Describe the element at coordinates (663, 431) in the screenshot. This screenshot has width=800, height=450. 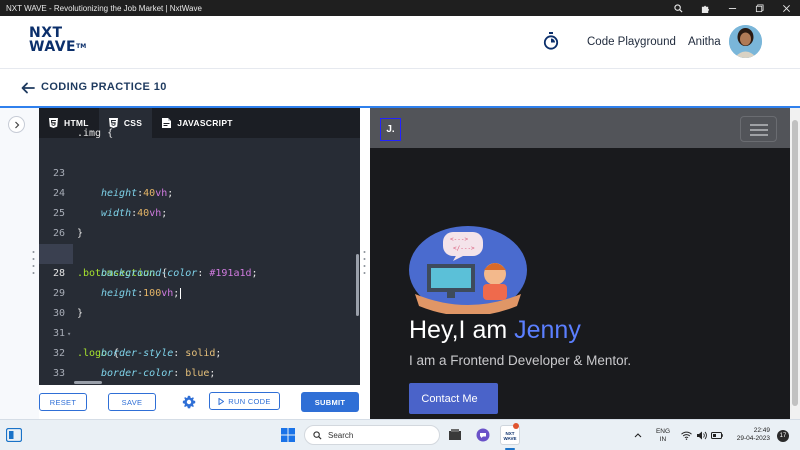
I see `language-code: ENG` at that location.